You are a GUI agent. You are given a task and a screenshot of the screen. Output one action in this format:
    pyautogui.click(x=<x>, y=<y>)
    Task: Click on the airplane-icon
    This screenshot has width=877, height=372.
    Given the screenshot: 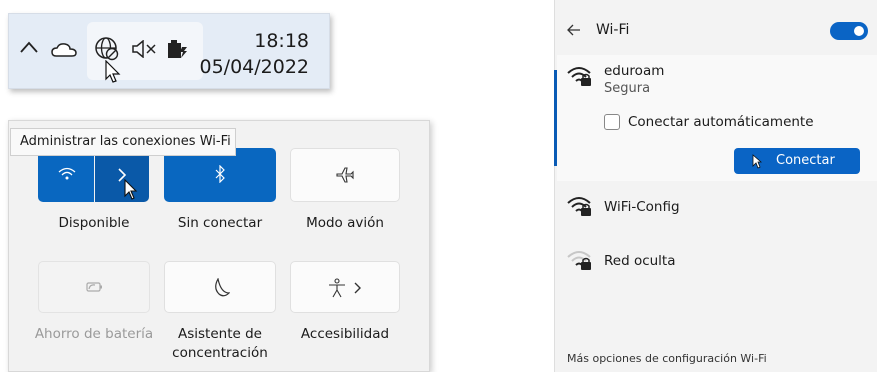 What is the action you would take?
    pyautogui.click(x=345, y=175)
    